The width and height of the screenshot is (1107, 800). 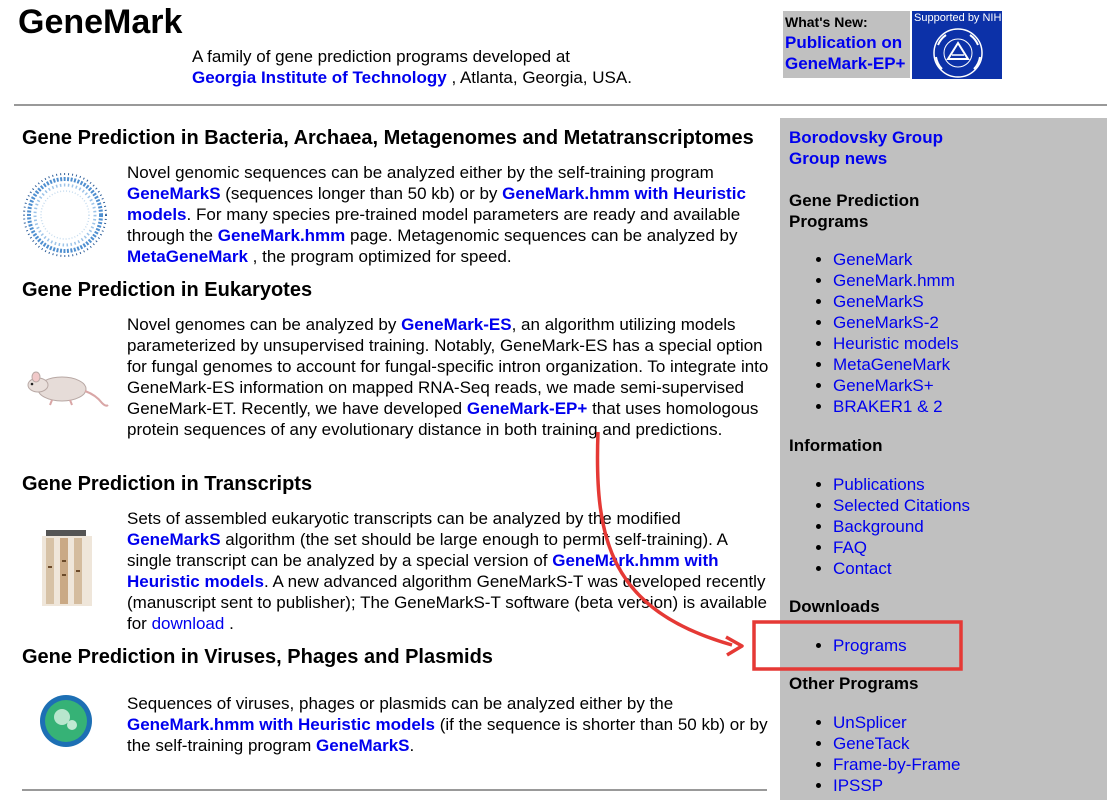 I want to click on whats-new-link-line2: GeneMark-EP+, so click(x=845, y=63).